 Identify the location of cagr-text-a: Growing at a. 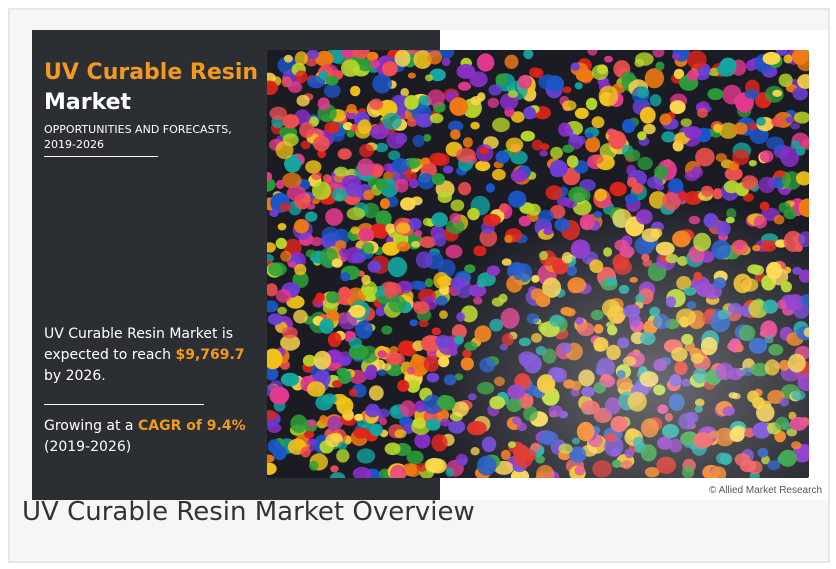
(91, 426).